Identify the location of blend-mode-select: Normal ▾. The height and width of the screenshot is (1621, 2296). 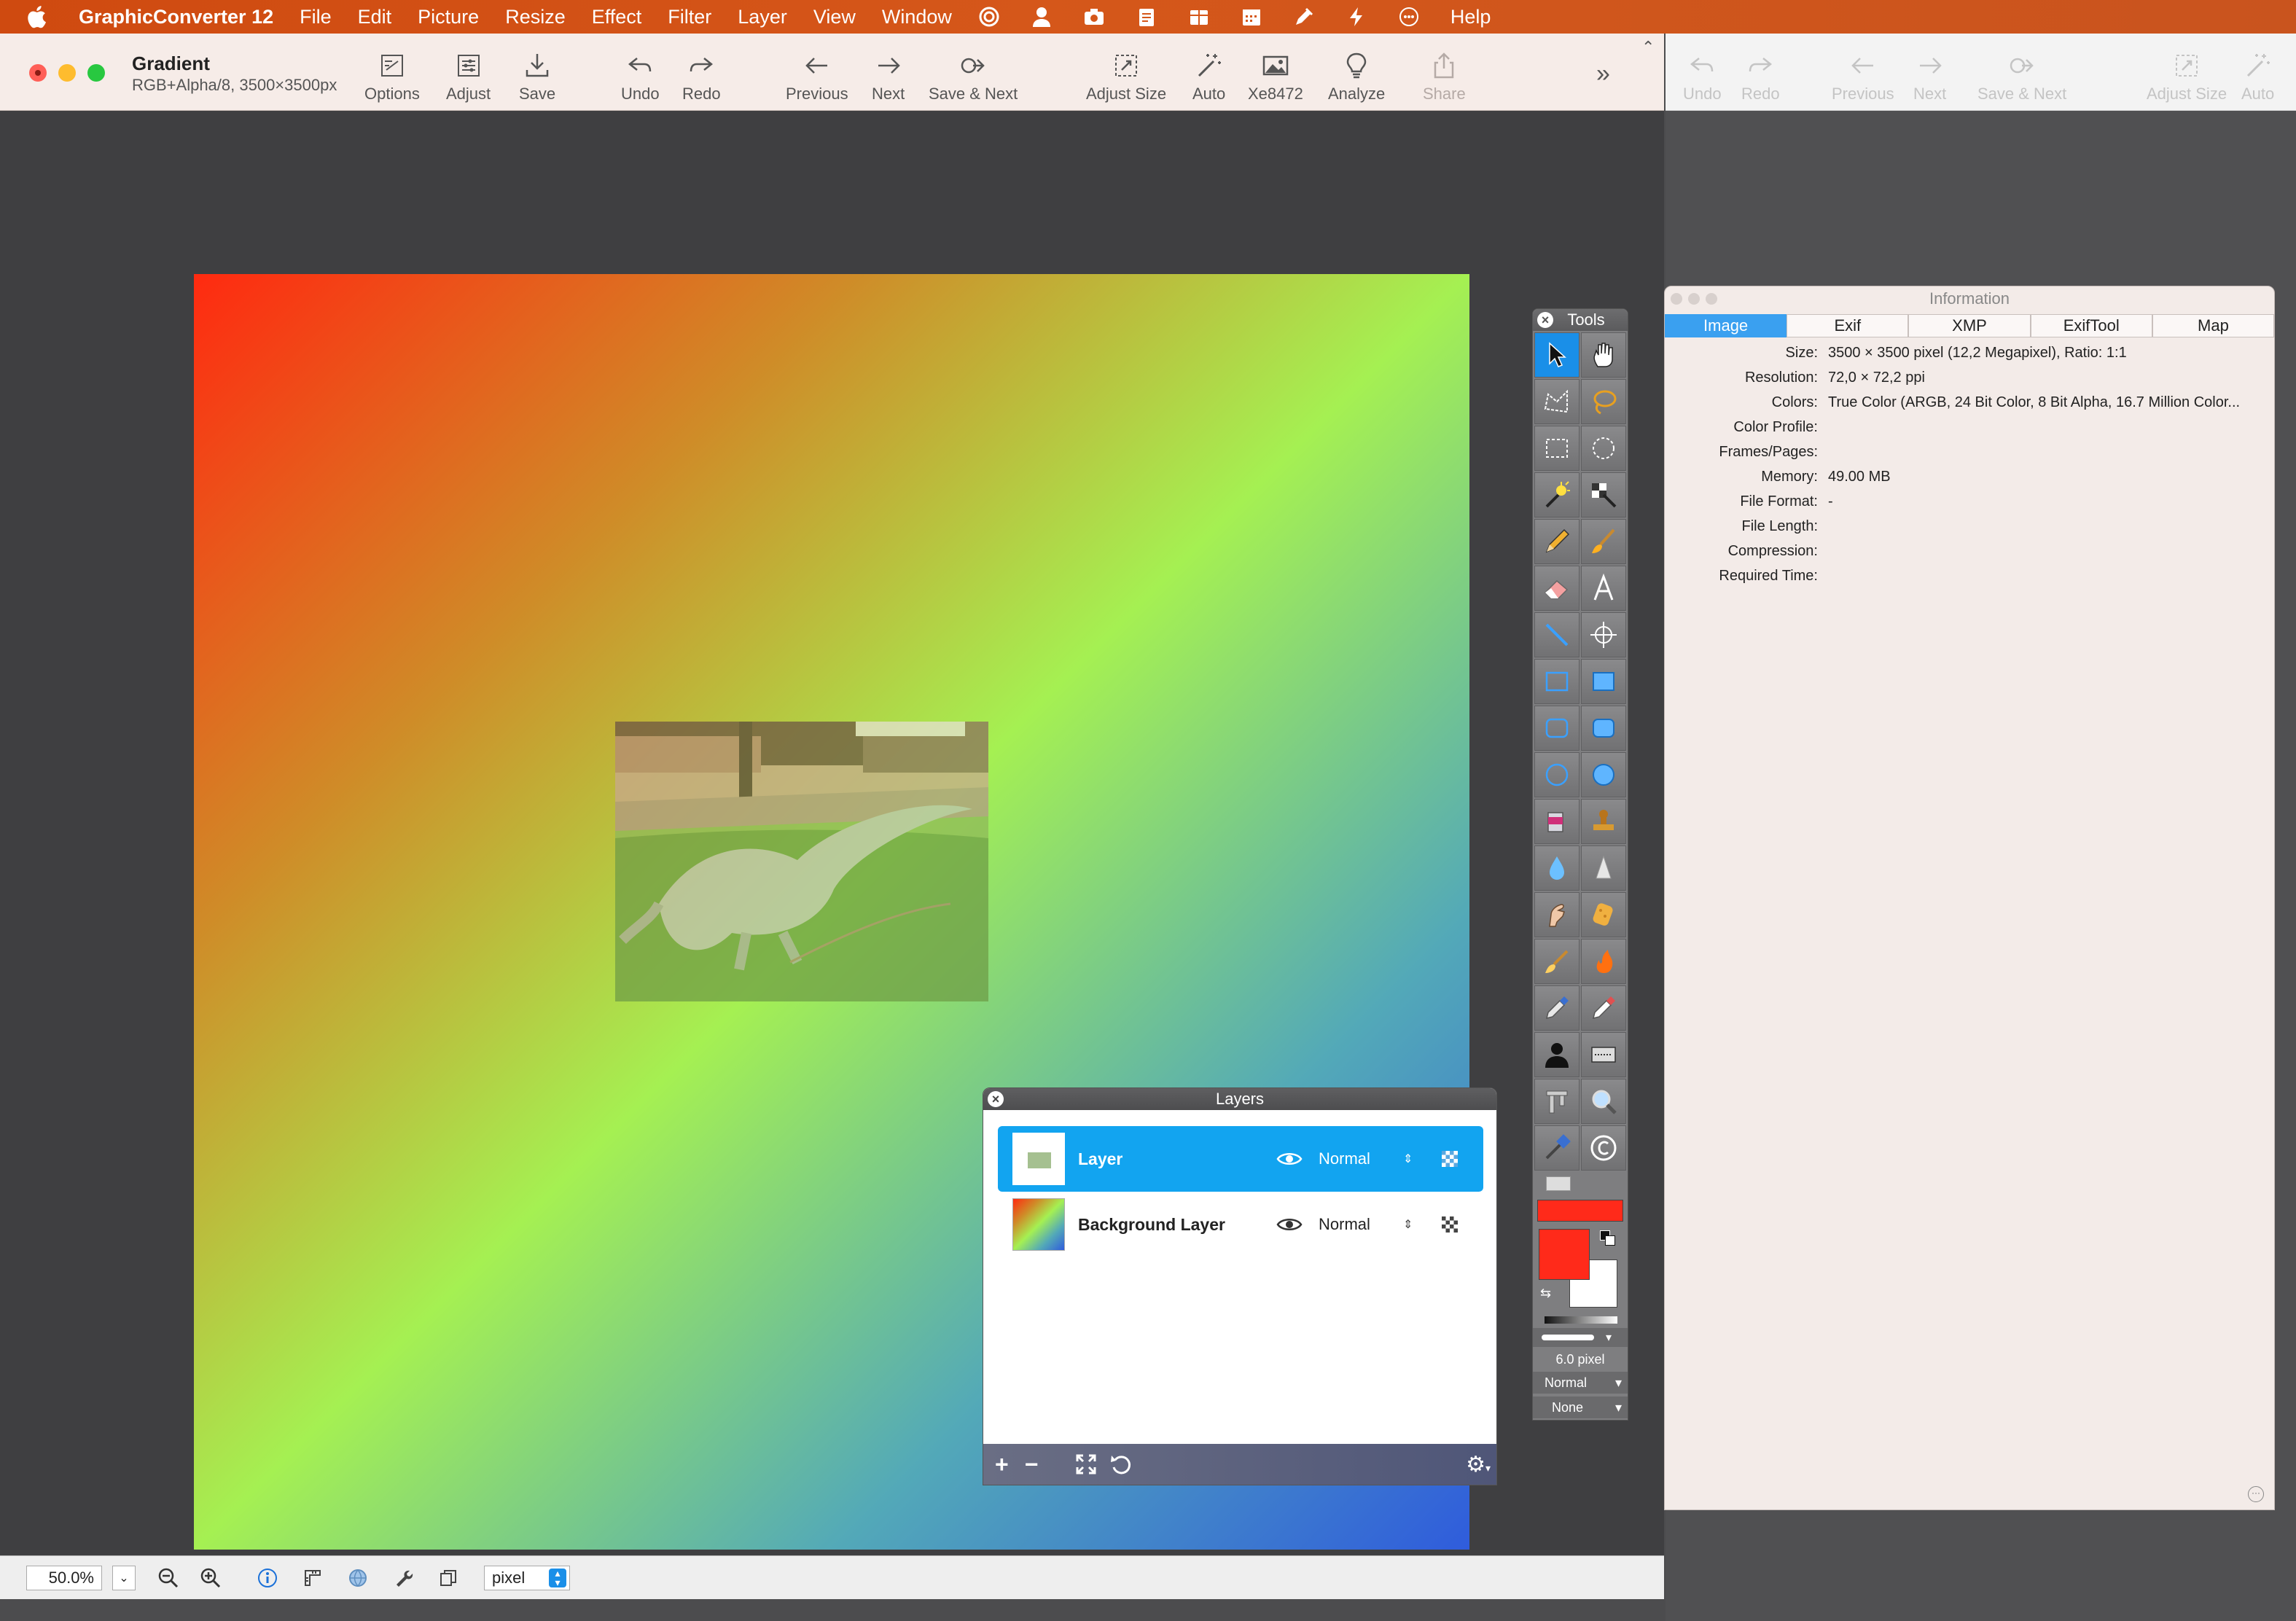
(1581, 1383).